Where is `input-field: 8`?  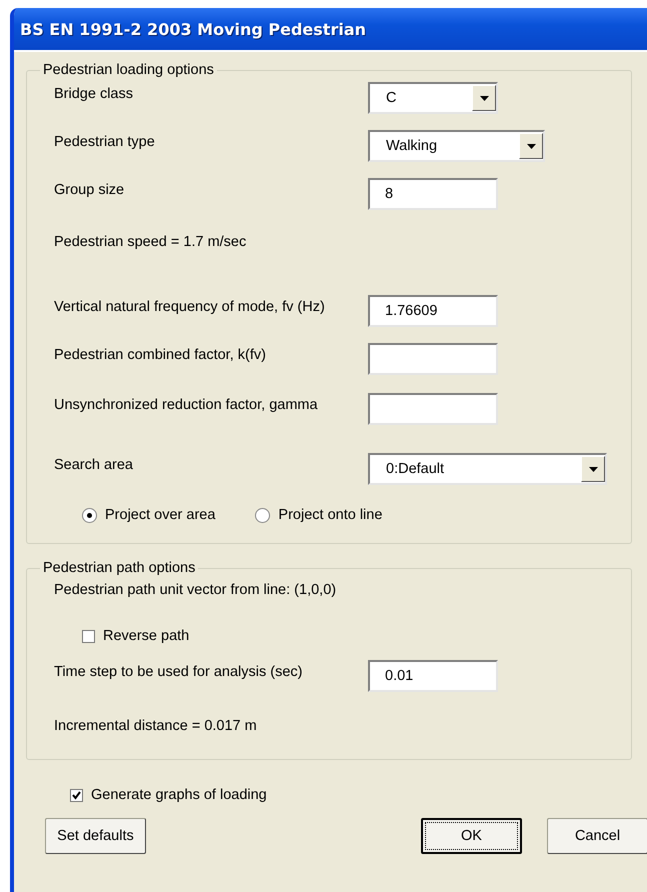 input-field: 8 is located at coordinates (433, 194).